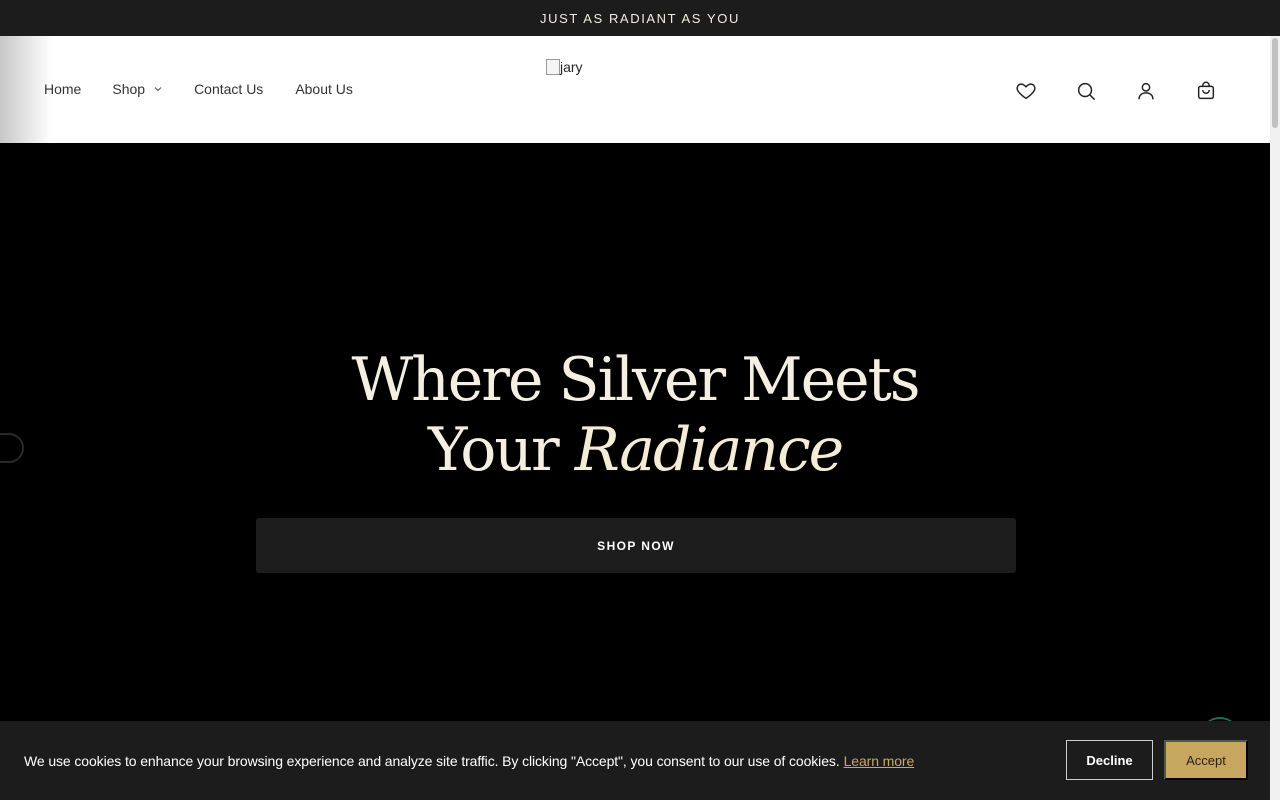 Image resolution: width=1280 pixels, height=800 pixels. What do you see at coordinates (129, 89) in the screenshot?
I see `nav-shop-label: Shop` at bounding box center [129, 89].